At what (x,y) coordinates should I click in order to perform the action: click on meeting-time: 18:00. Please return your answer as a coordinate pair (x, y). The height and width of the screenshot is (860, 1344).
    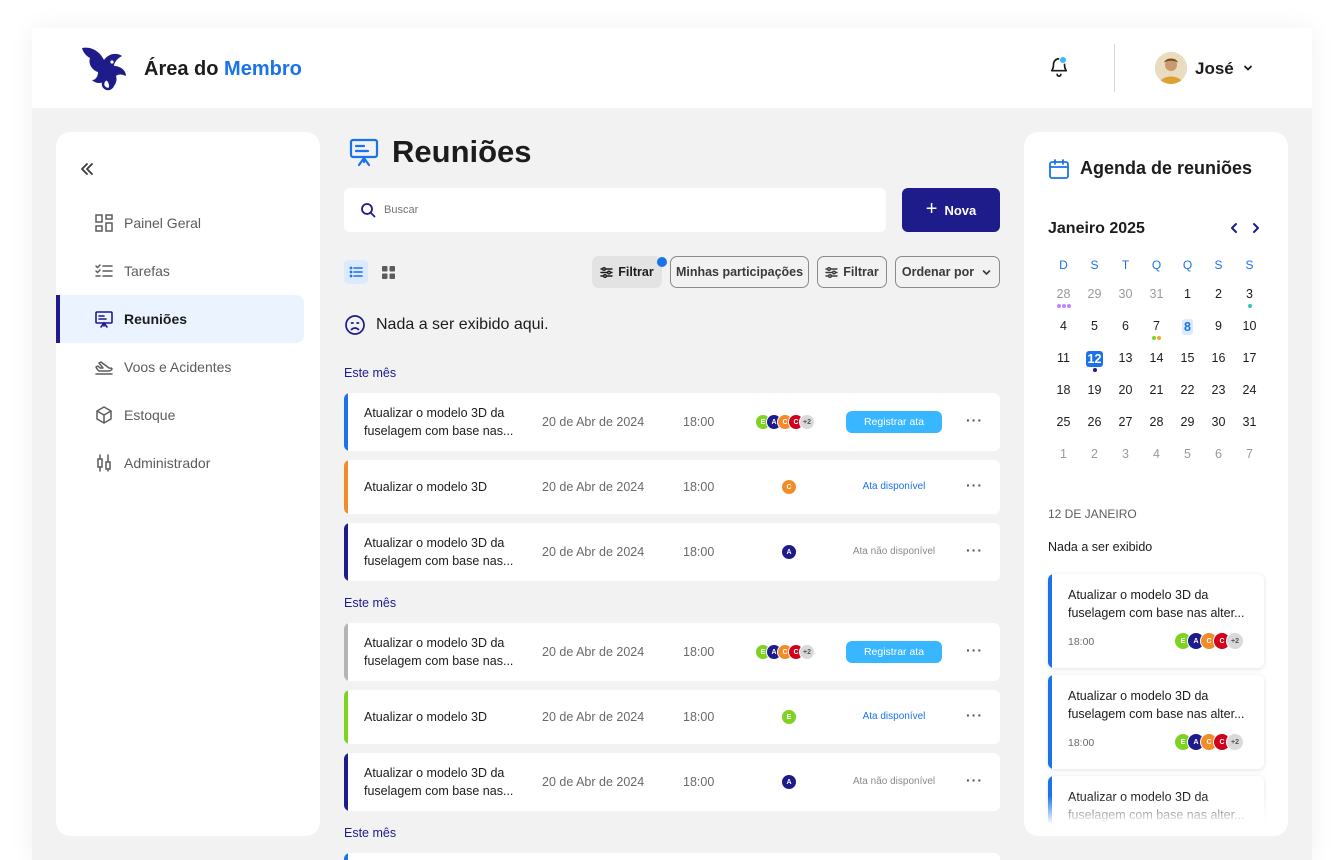
    Looking at the image, I should click on (699, 782).